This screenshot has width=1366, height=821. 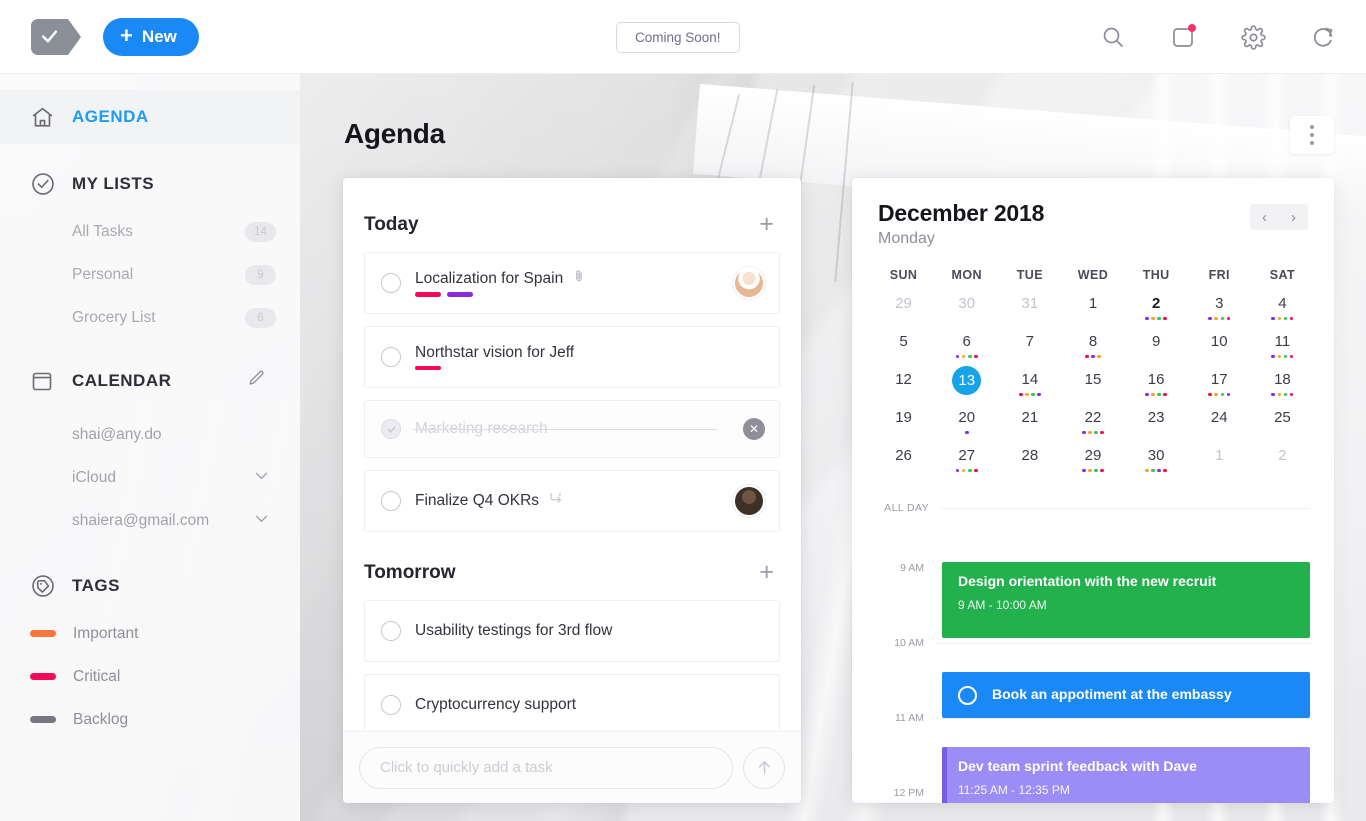 What do you see at coordinates (1253, 37) in the screenshot?
I see `settings-gear-icon` at bounding box center [1253, 37].